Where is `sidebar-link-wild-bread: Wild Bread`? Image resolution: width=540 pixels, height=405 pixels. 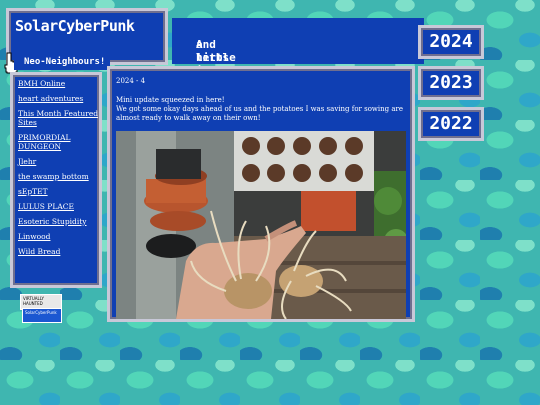 sidebar-link-wild-bread: Wild Bread is located at coordinates (58, 251).